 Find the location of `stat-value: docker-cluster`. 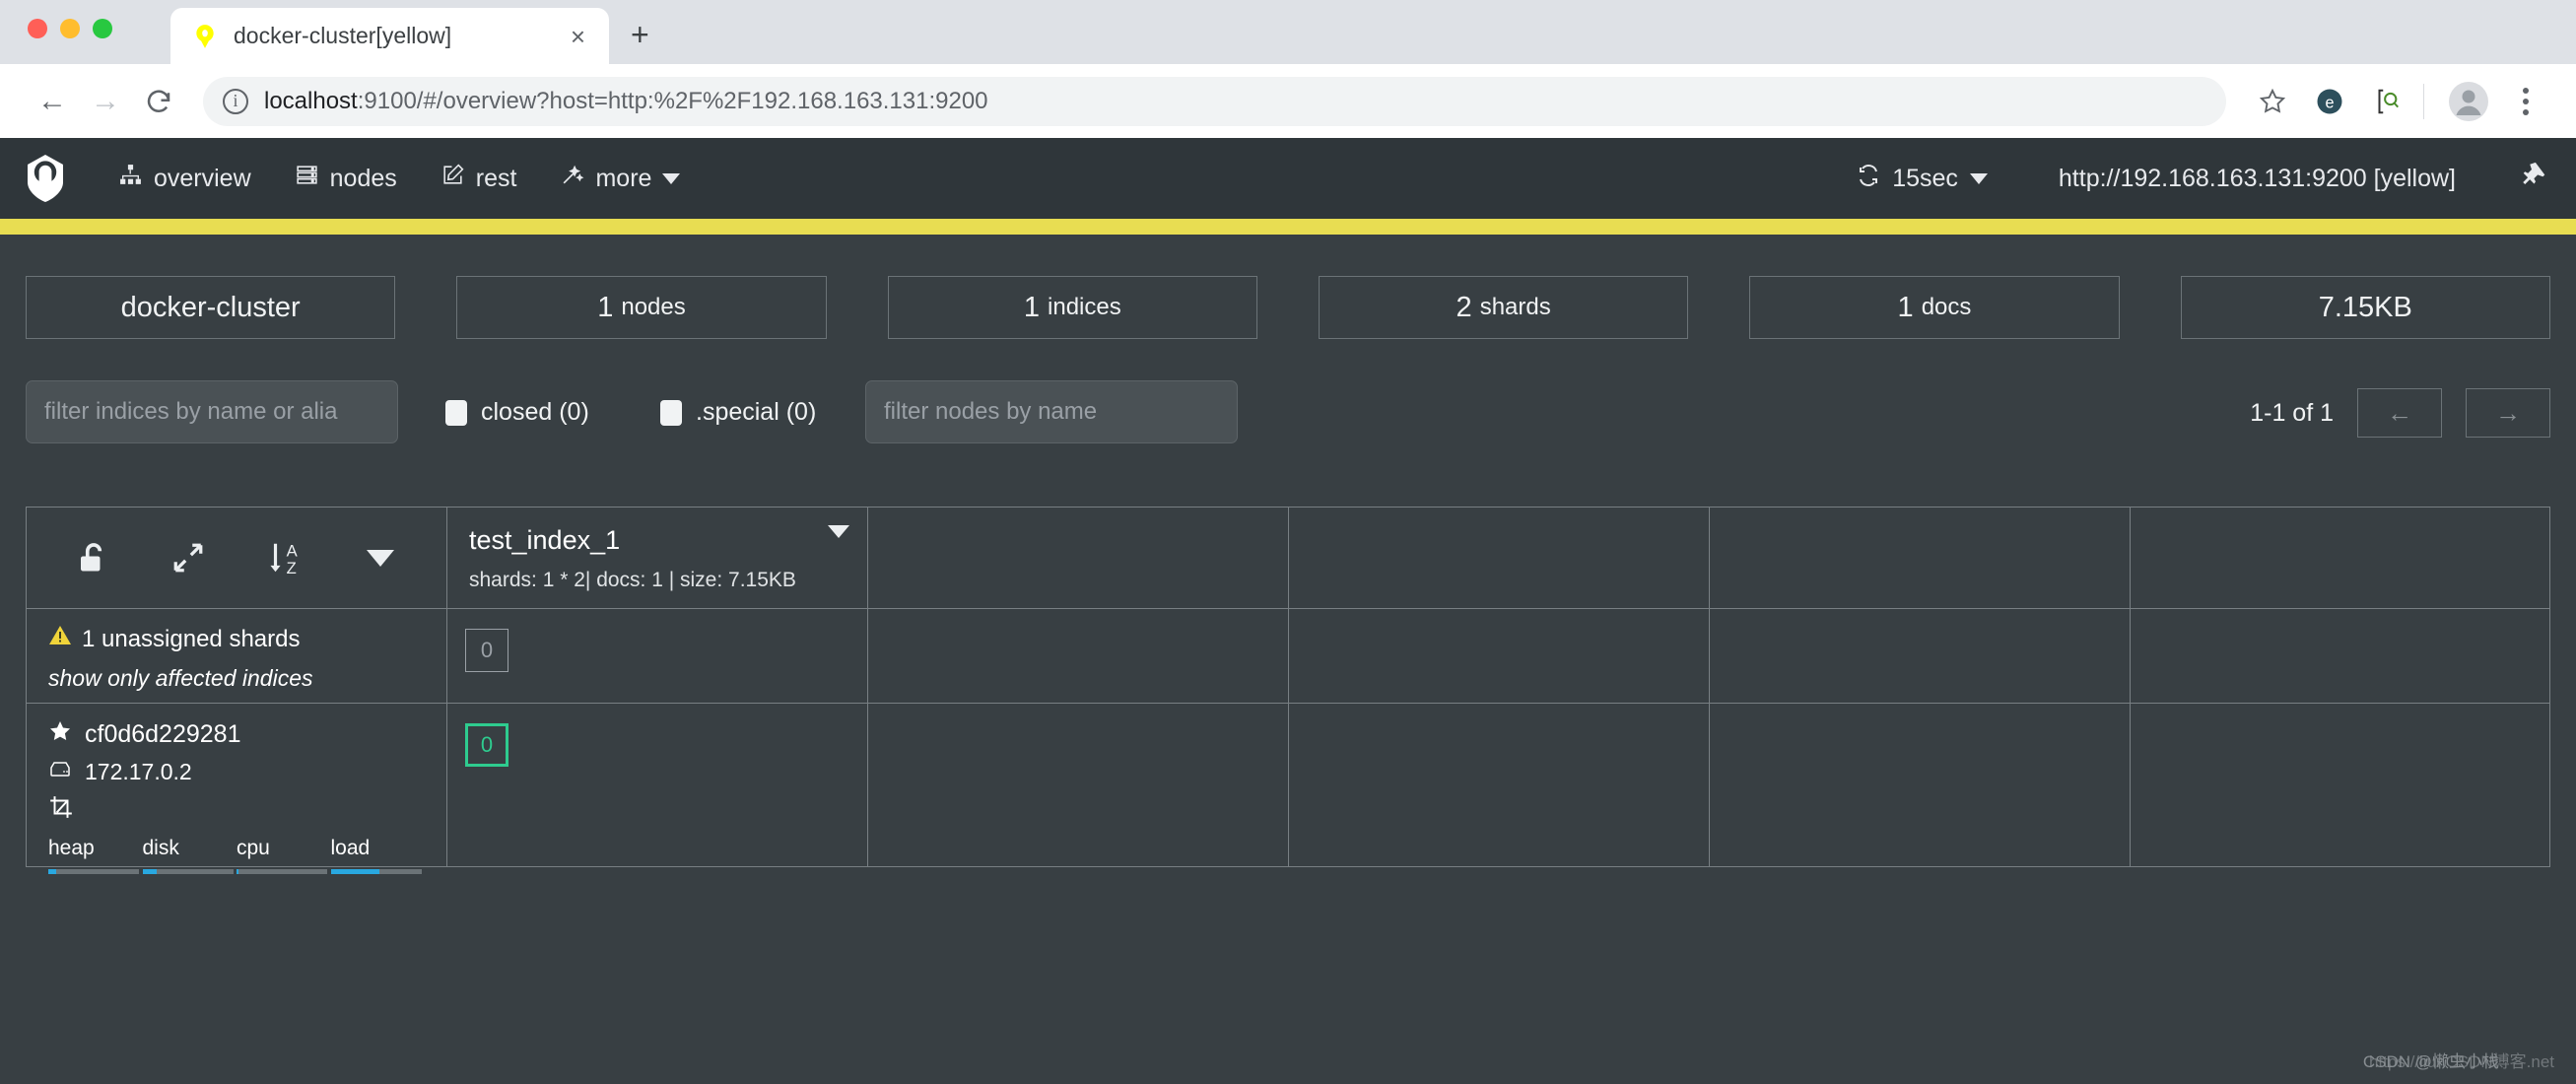

stat-value: docker-cluster is located at coordinates (210, 307).